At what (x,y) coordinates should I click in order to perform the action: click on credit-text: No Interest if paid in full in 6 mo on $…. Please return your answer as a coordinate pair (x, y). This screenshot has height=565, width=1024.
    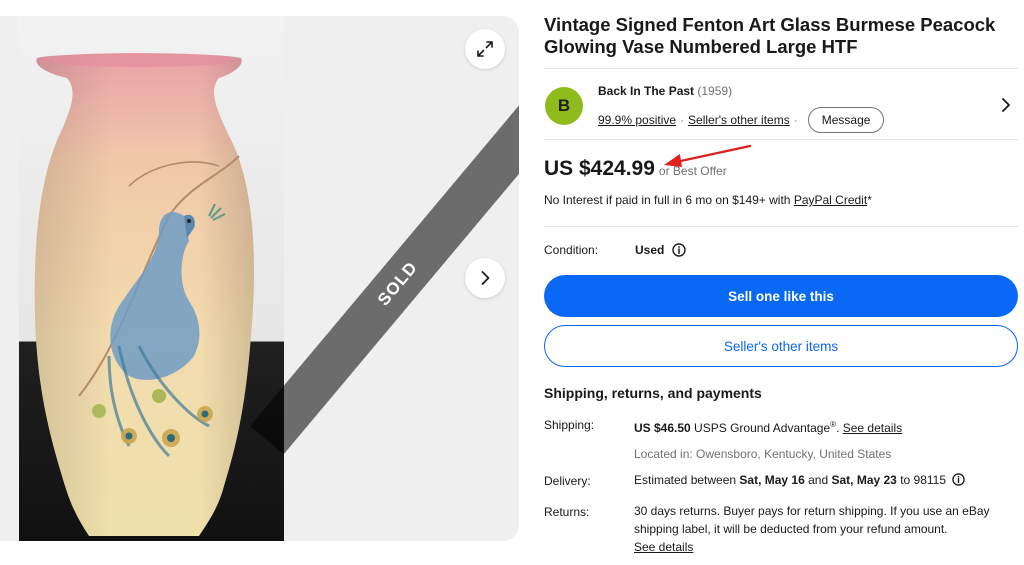
    Looking at the image, I should click on (669, 200).